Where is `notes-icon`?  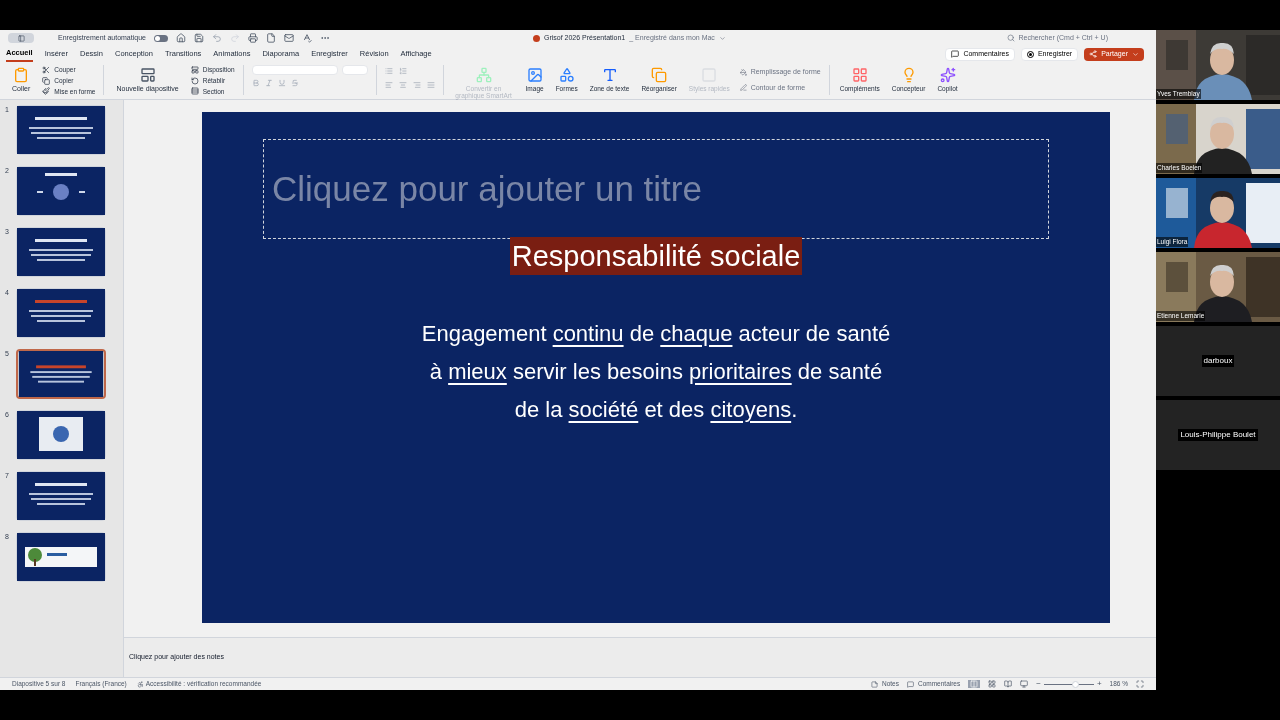
notes-icon is located at coordinates (874, 684).